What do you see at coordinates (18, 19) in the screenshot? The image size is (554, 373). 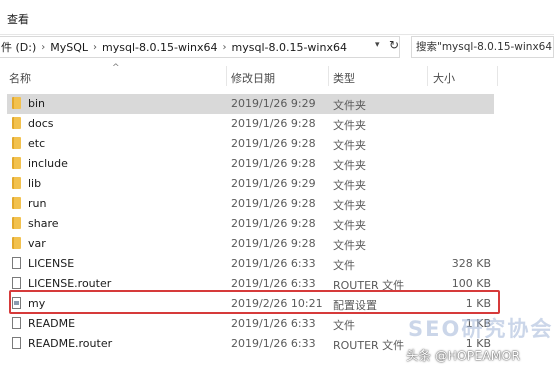 I see `view-menu: 查看` at bounding box center [18, 19].